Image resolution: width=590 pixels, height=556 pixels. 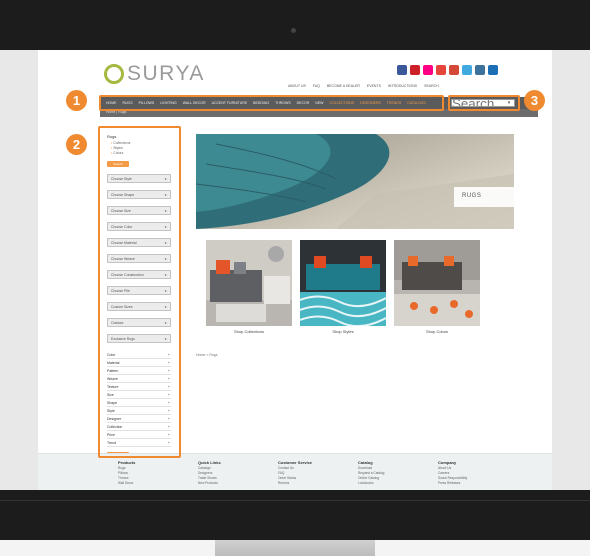 What do you see at coordinates (295, 468) in the screenshot?
I see `footer-link: Contact Us` at bounding box center [295, 468].